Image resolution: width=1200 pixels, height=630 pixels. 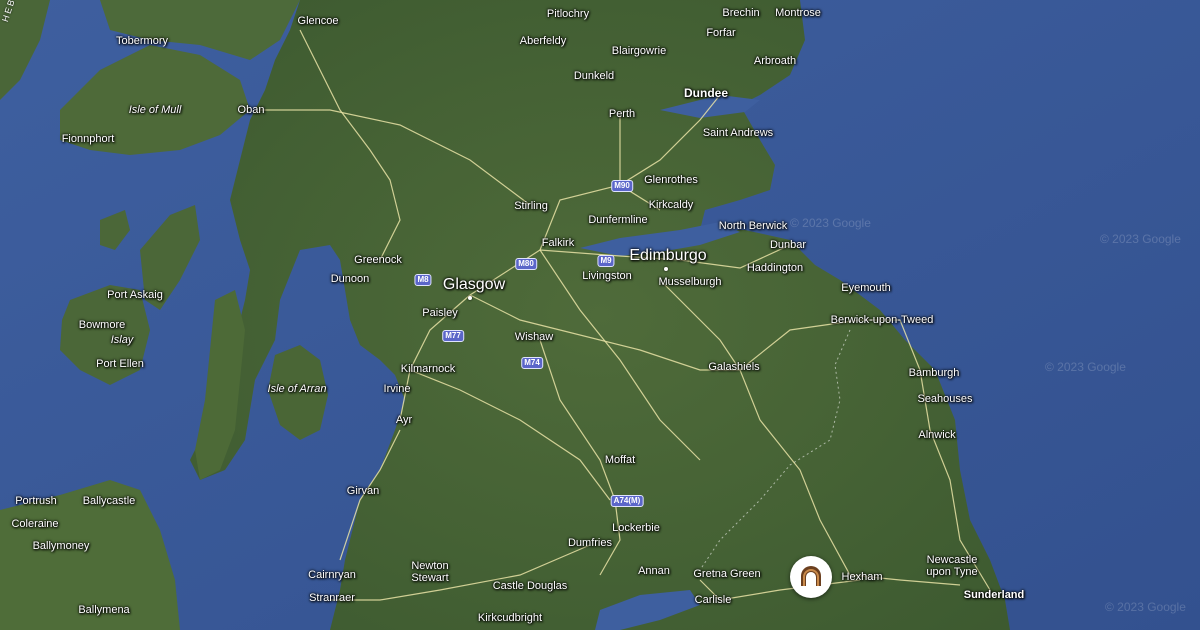 I want to click on town-label: Glenrothes, so click(x=671, y=180).